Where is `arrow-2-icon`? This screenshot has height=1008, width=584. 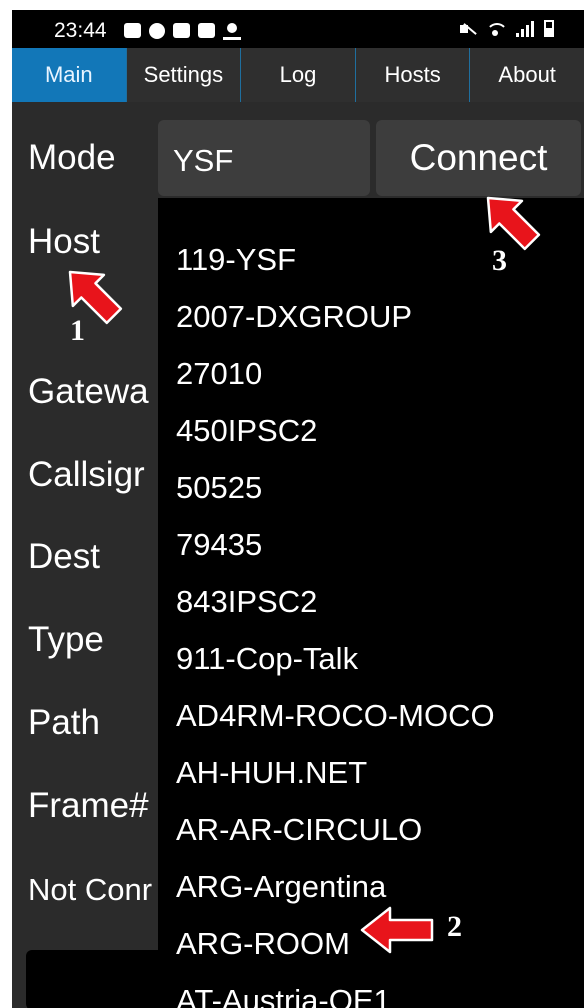
arrow-2-icon is located at coordinates (397, 930).